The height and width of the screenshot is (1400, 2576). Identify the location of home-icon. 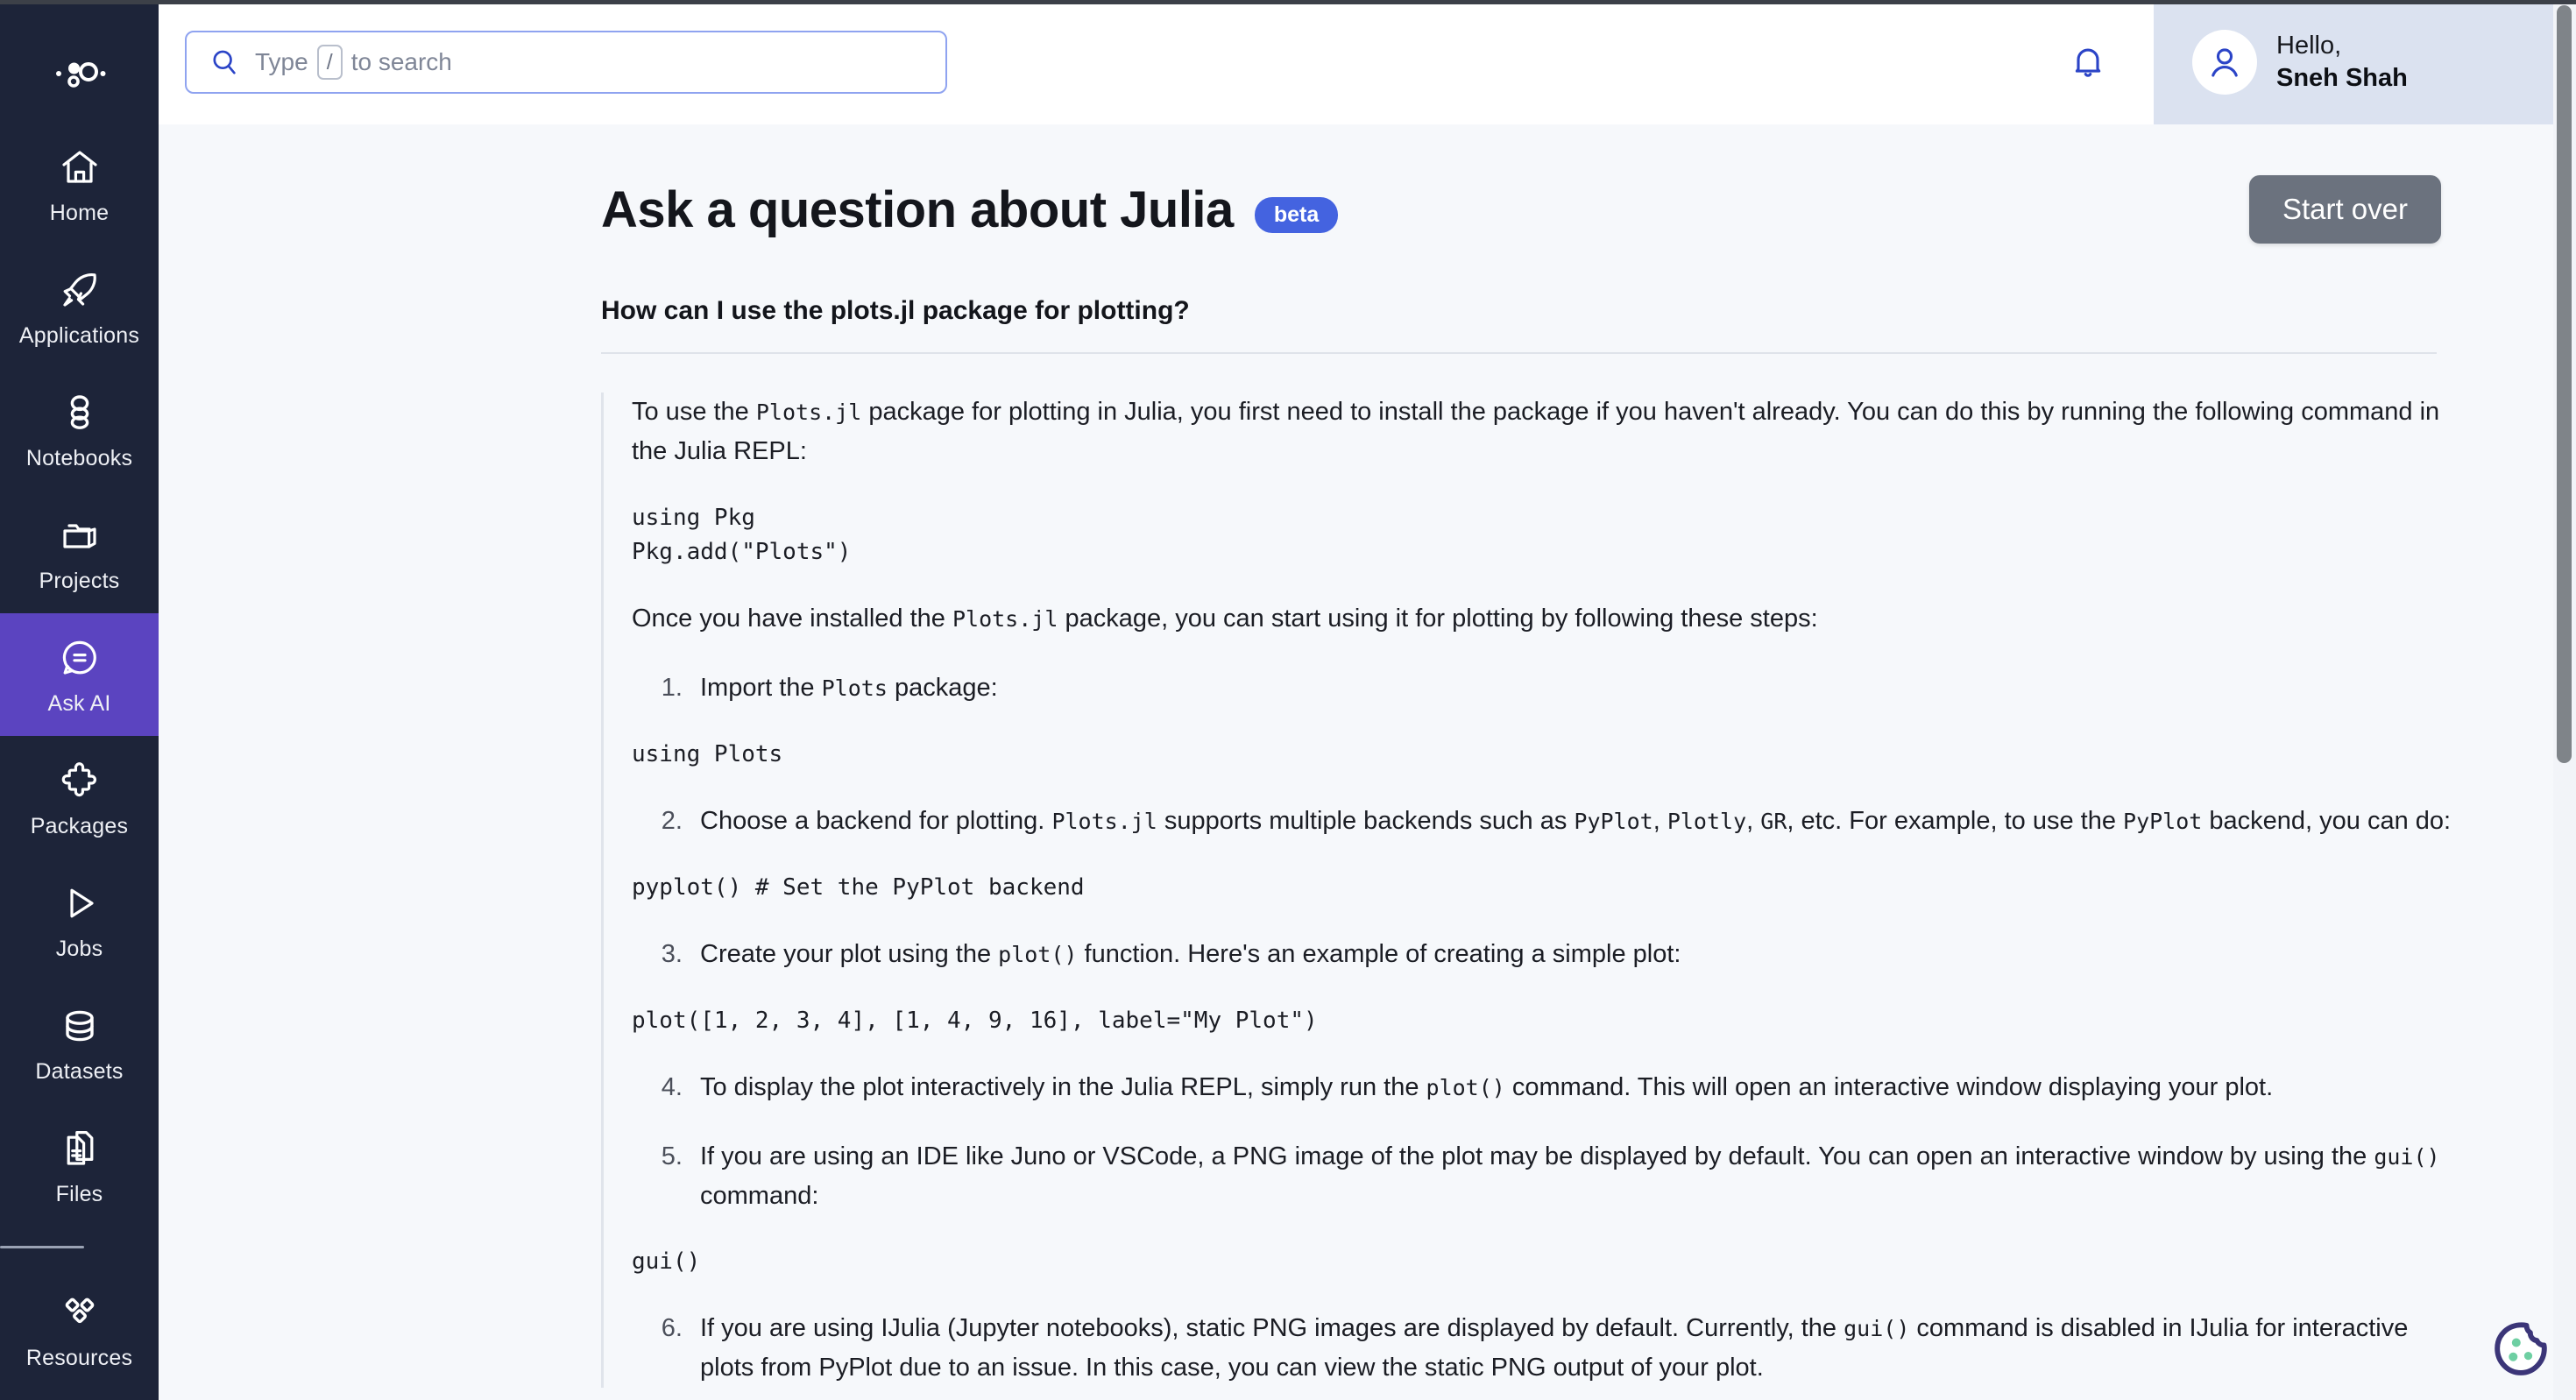
(80, 167).